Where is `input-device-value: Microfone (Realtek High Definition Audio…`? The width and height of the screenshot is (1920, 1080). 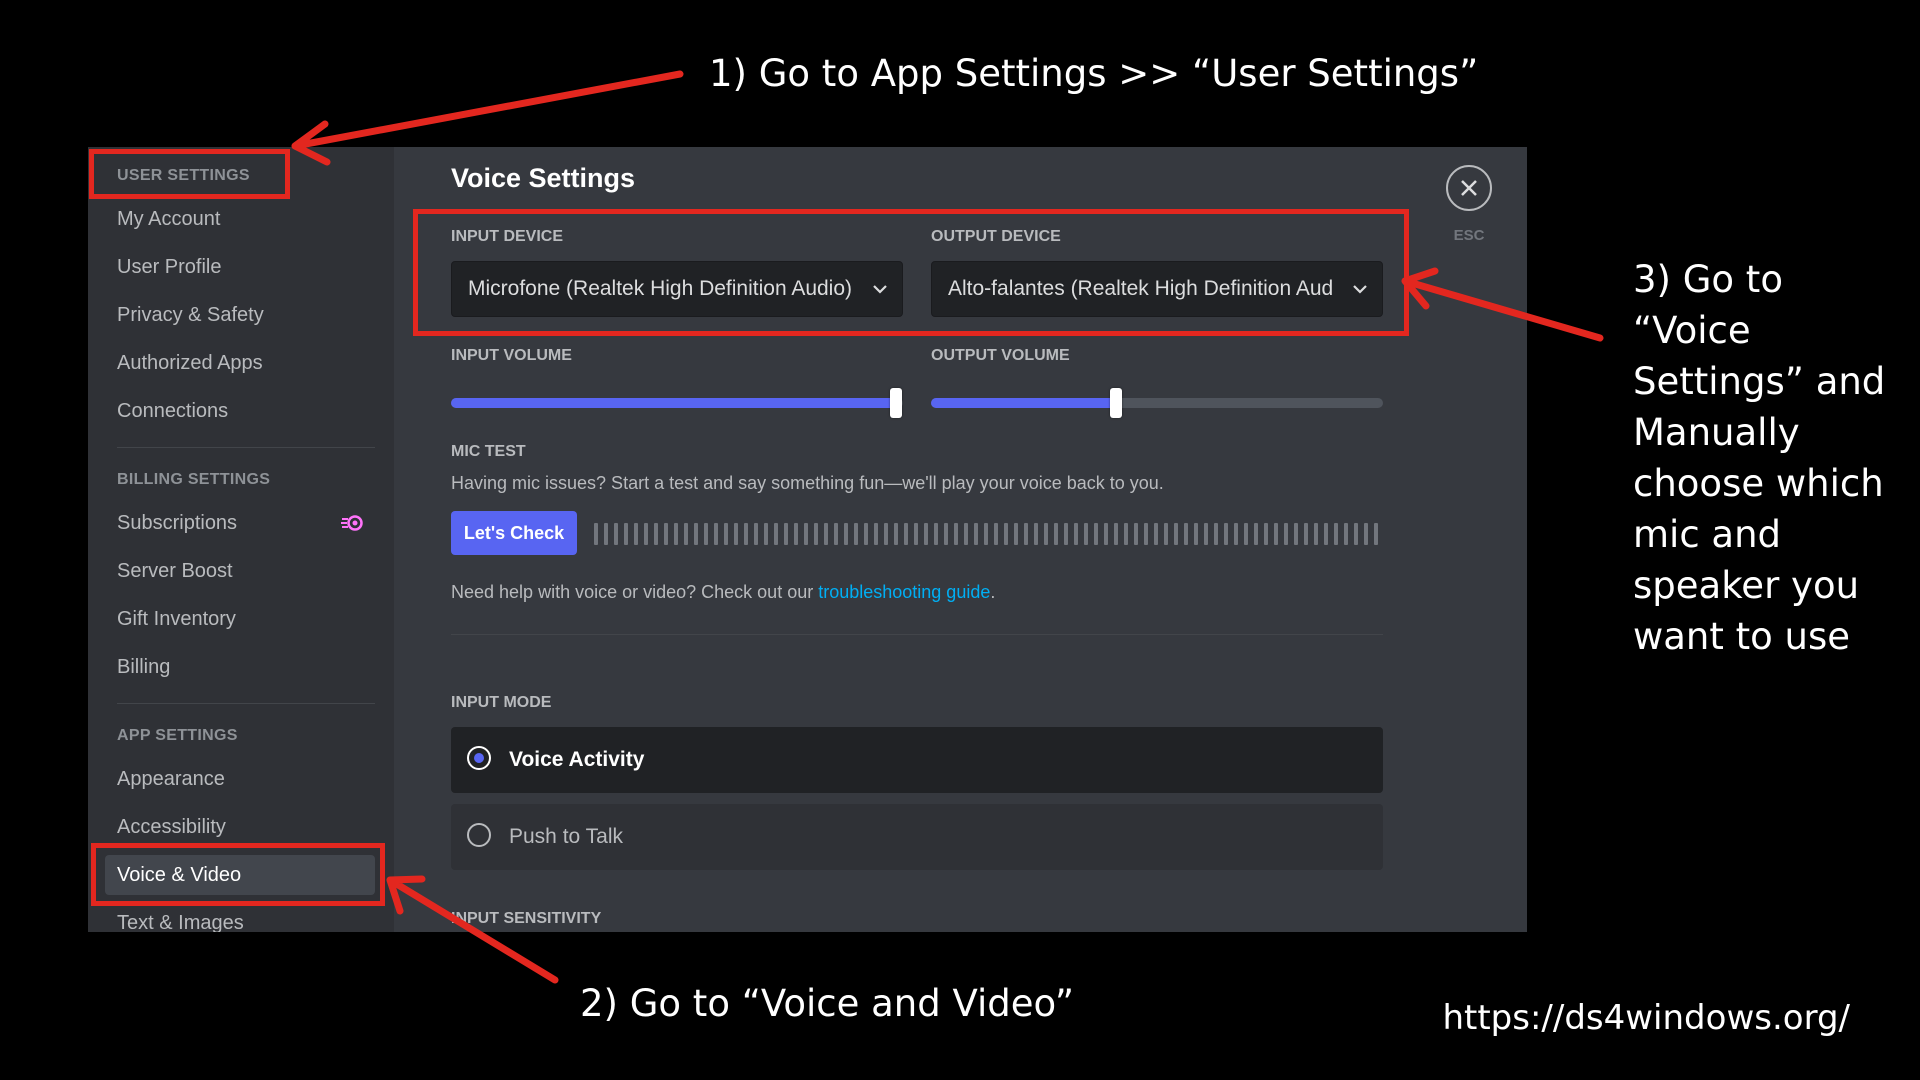 input-device-value: Microfone (Realtek High Definition Audio… is located at coordinates (660, 288).